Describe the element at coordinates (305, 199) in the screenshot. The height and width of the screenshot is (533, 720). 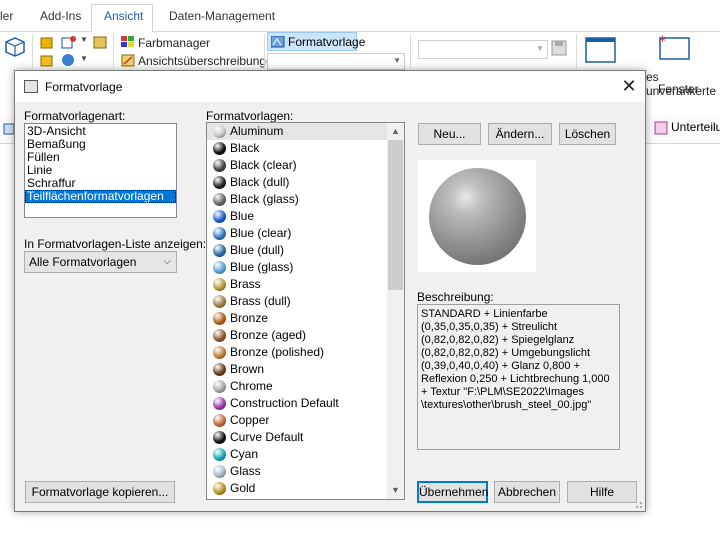
I see `list-item: Black (glass)` at that location.